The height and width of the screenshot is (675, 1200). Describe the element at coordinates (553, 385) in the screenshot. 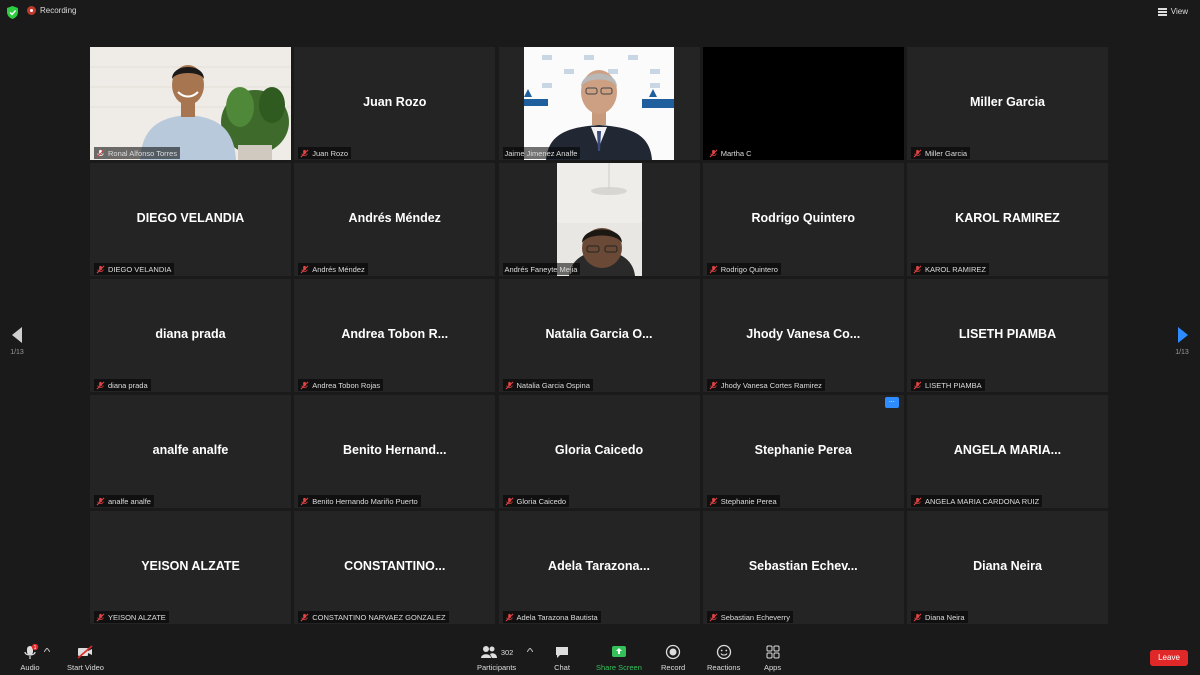

I see `participant-name: Natalia Garcia Ospina` at that location.